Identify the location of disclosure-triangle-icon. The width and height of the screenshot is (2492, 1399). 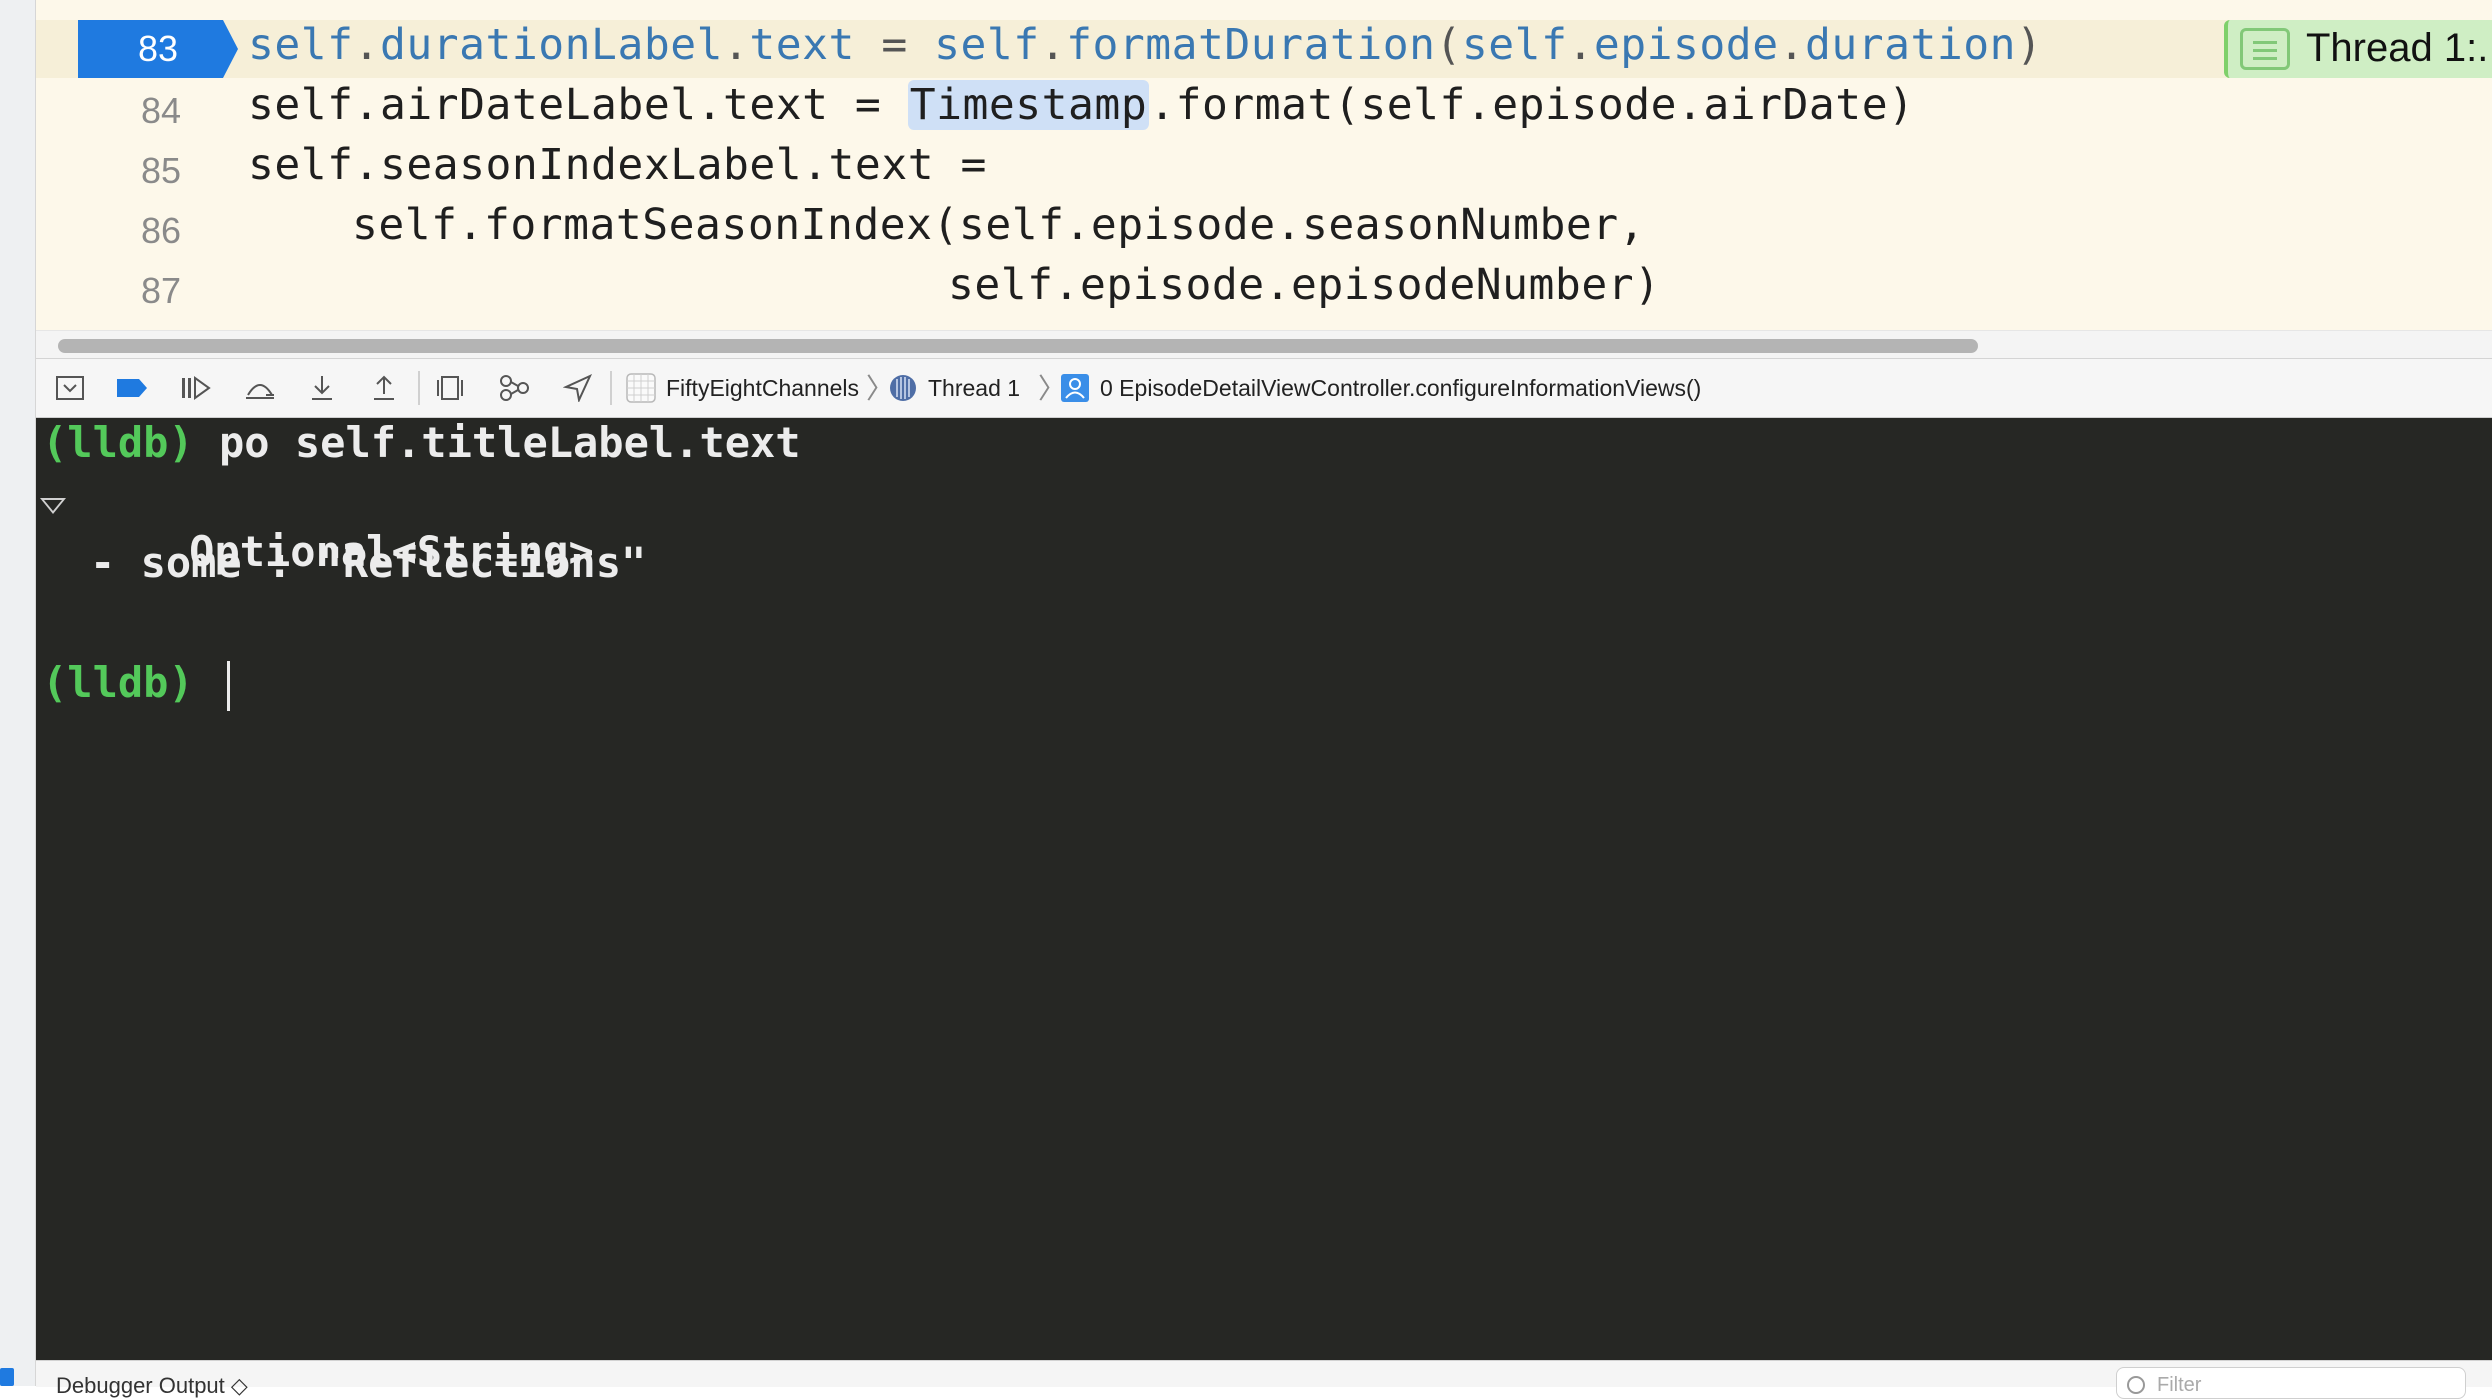
(53, 506).